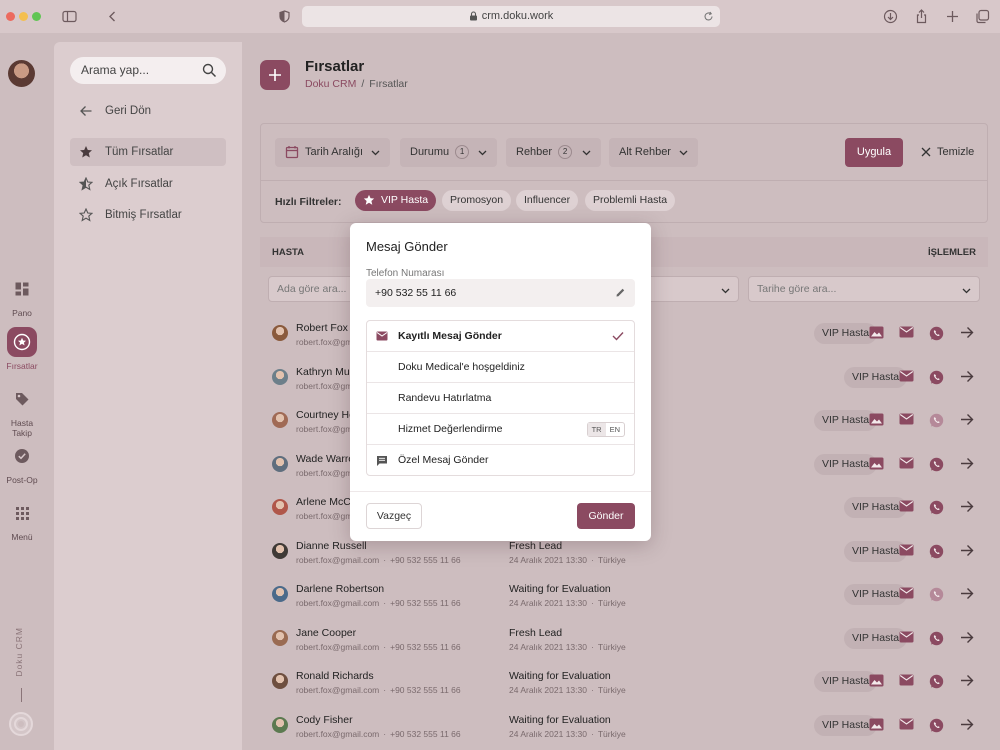 This screenshot has height=750, width=1000. Describe the element at coordinates (335, 676) in the screenshot. I see `patient-name: Ronald Richards` at that location.